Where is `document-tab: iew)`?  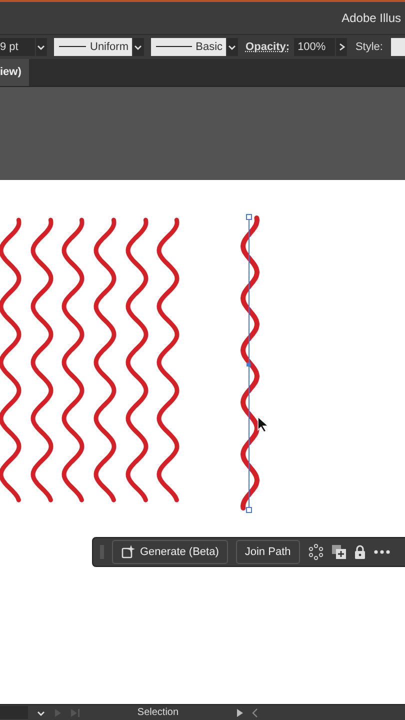
document-tab: iew) is located at coordinates (15, 72).